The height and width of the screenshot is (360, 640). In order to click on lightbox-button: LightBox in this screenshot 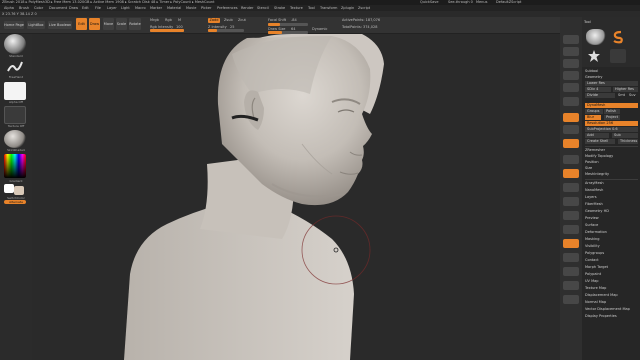, I will do `click(36, 25)`.